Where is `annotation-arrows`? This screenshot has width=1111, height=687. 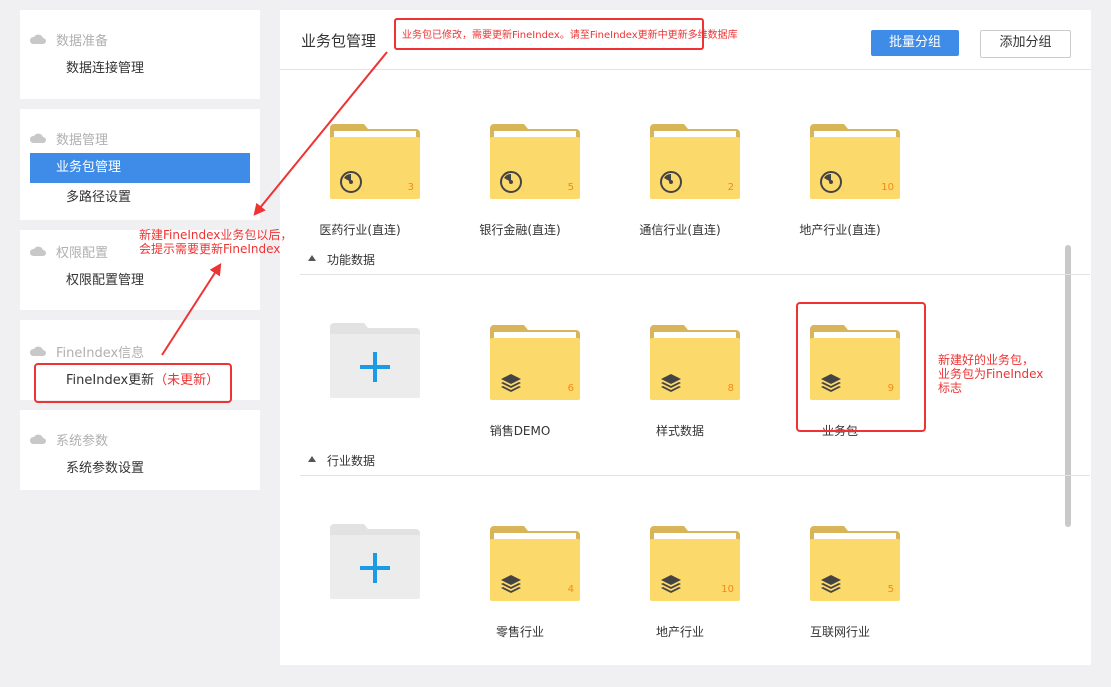
annotation-arrows is located at coordinates (274, 203).